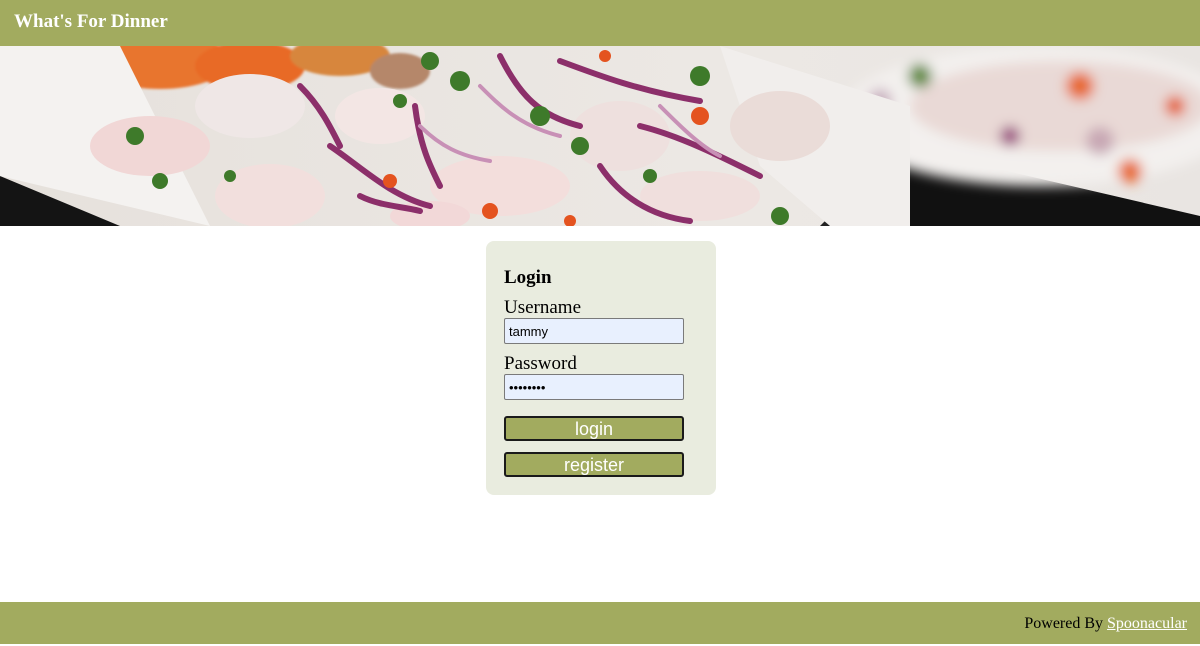  Describe the element at coordinates (594, 331) in the screenshot. I see `username-input` at that location.